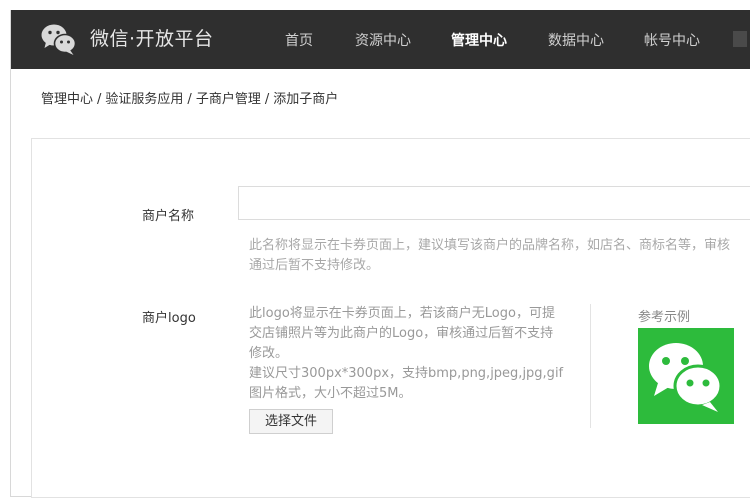 This screenshot has width=750, height=498. I want to click on example-logo-image, so click(686, 376).